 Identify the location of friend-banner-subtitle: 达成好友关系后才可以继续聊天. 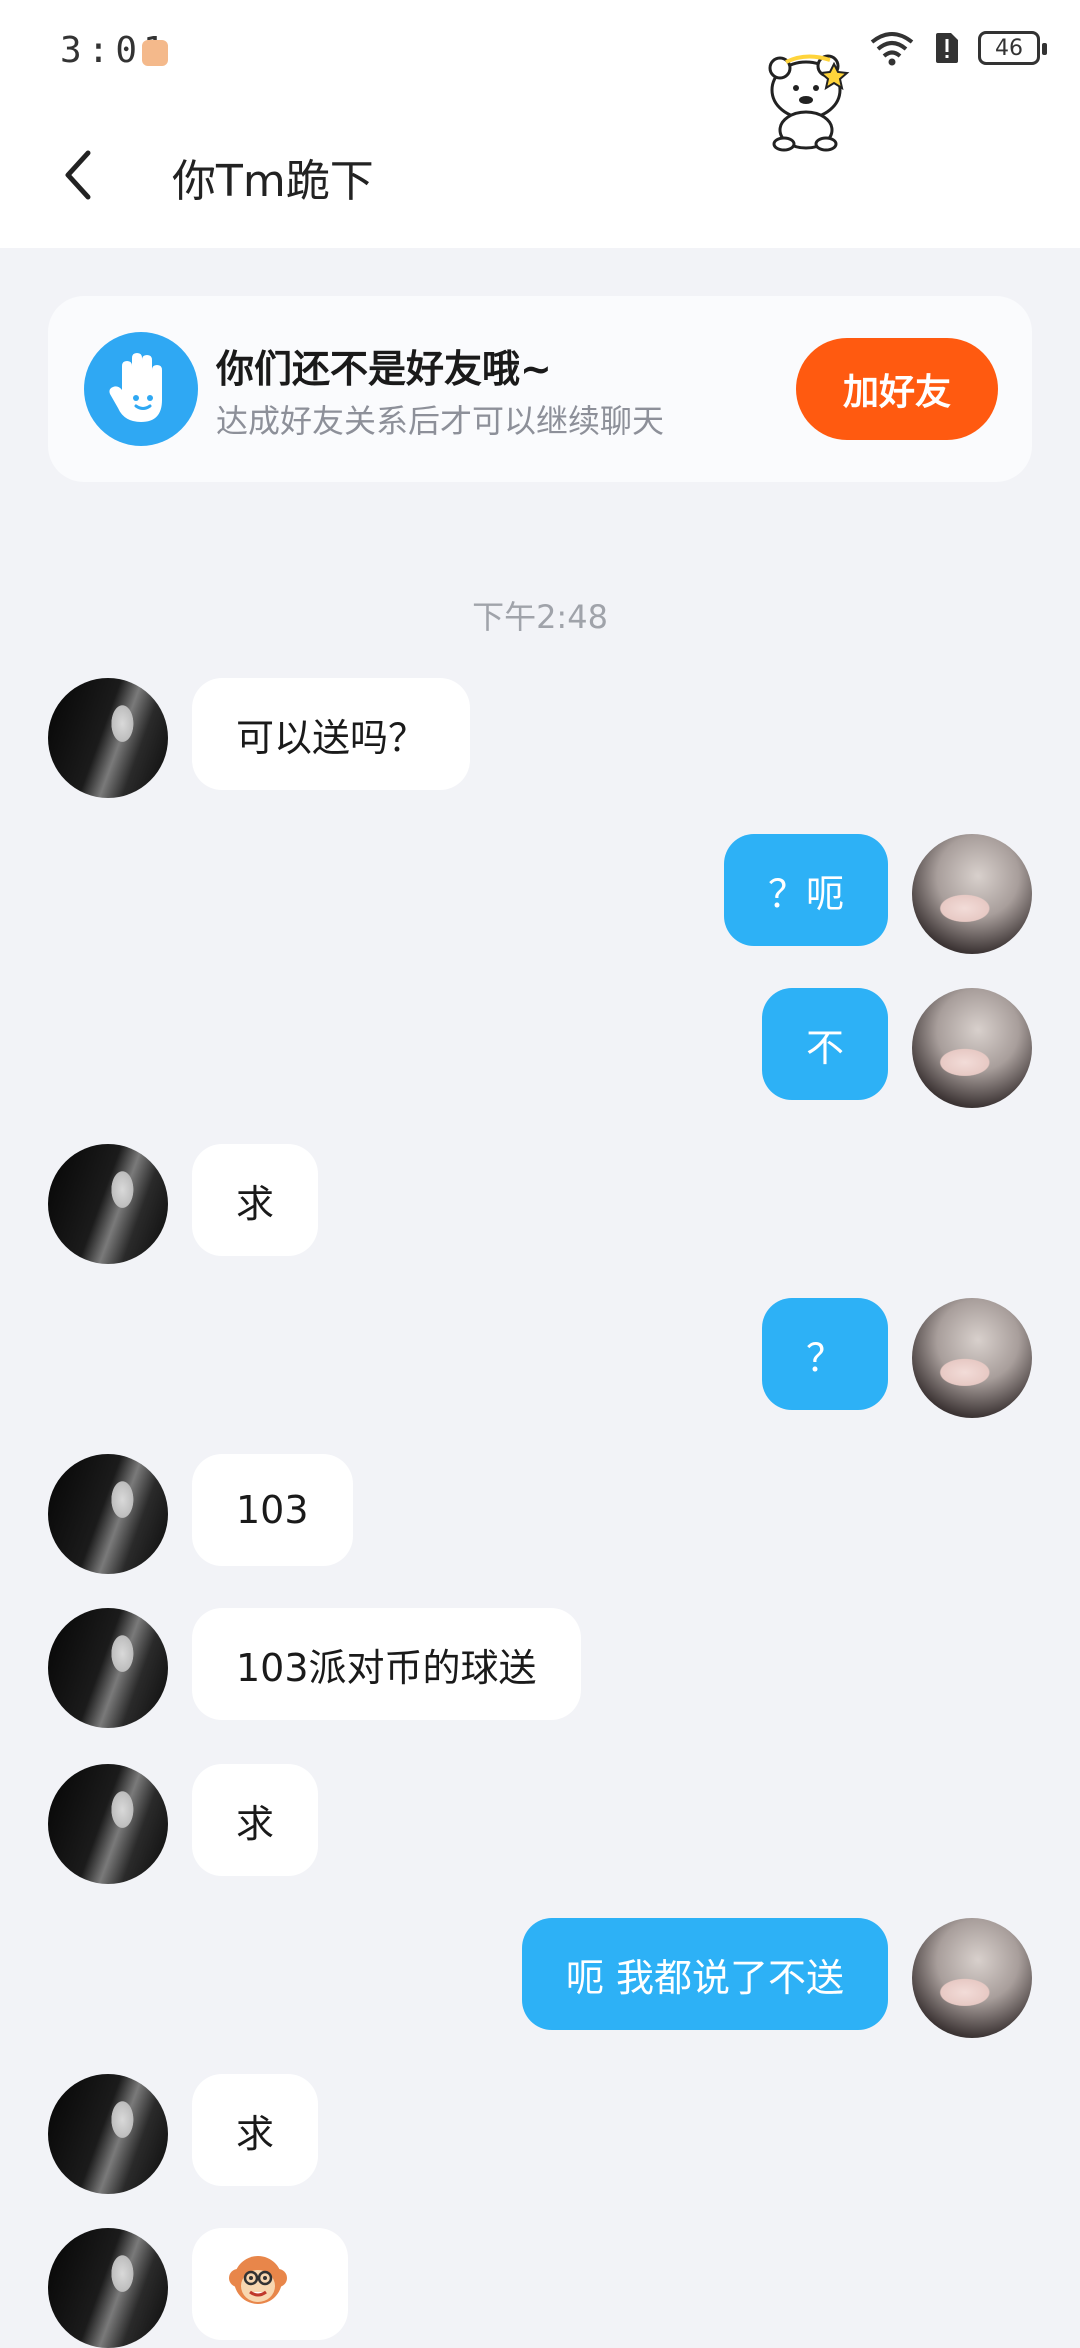
(440, 421).